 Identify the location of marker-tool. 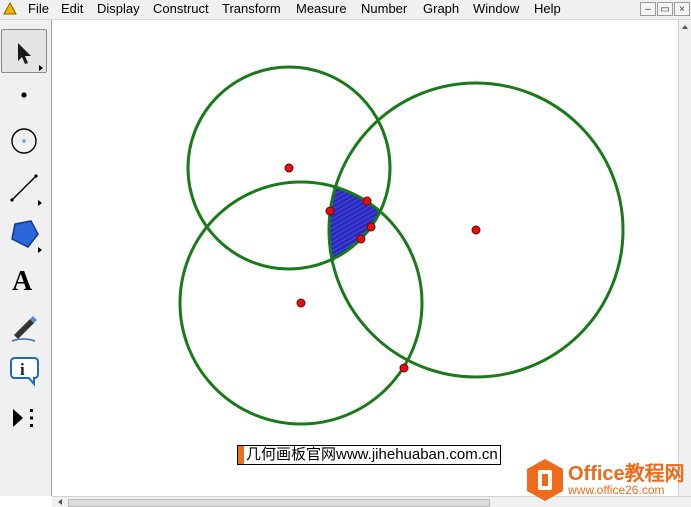
(24, 326).